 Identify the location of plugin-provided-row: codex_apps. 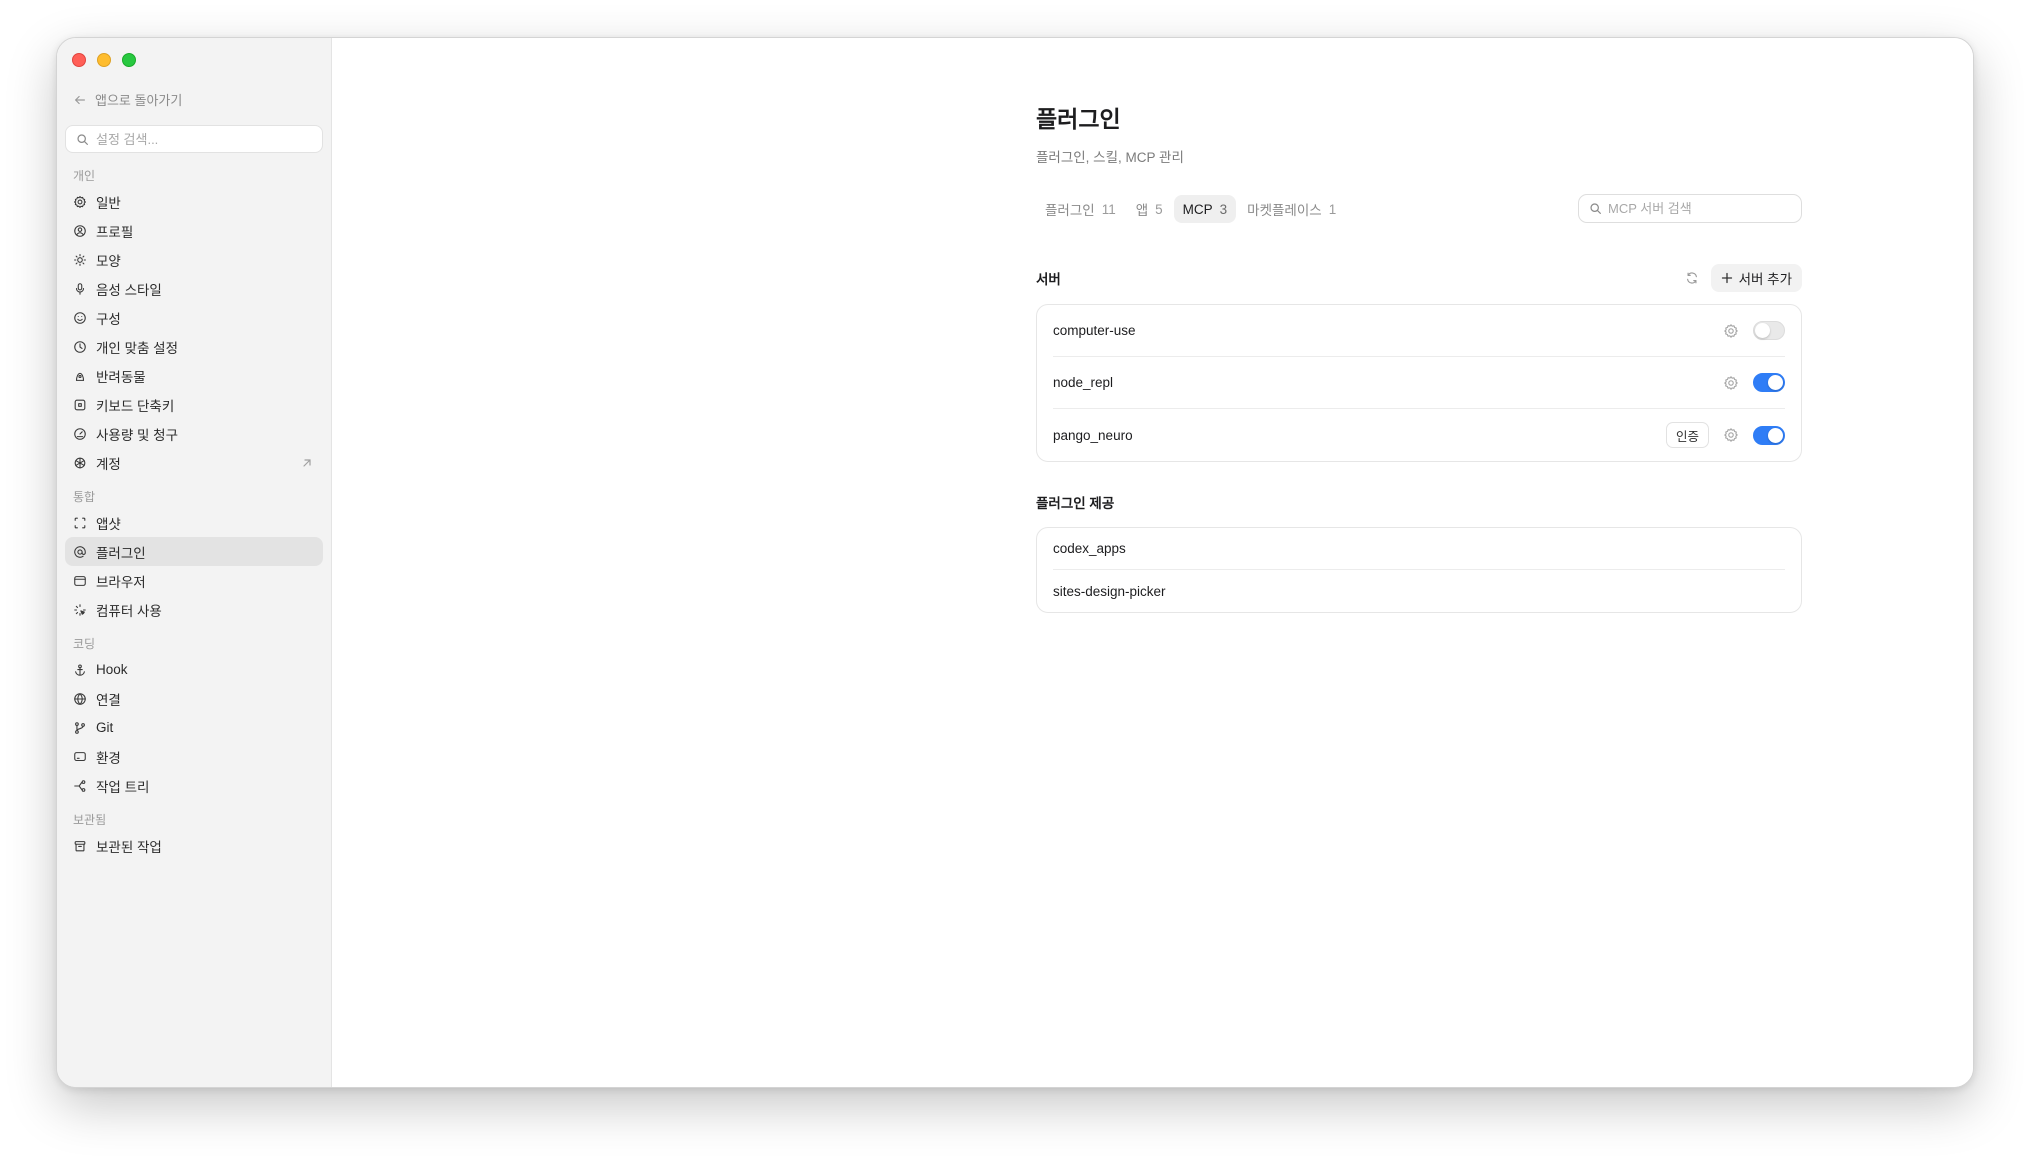
(1419, 549).